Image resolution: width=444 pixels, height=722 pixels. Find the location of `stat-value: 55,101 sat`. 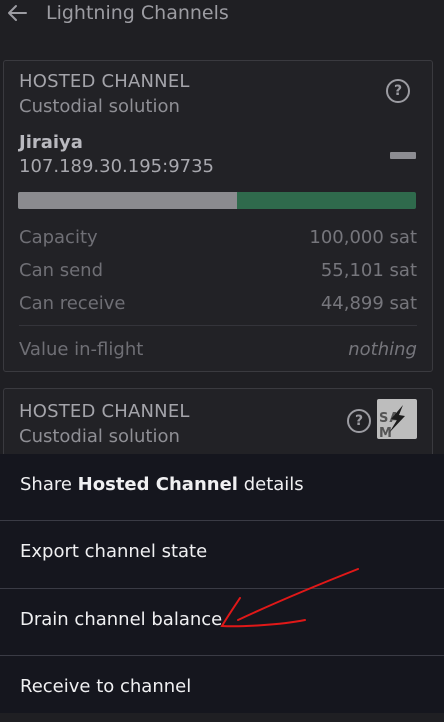

stat-value: 55,101 sat is located at coordinates (368, 270).